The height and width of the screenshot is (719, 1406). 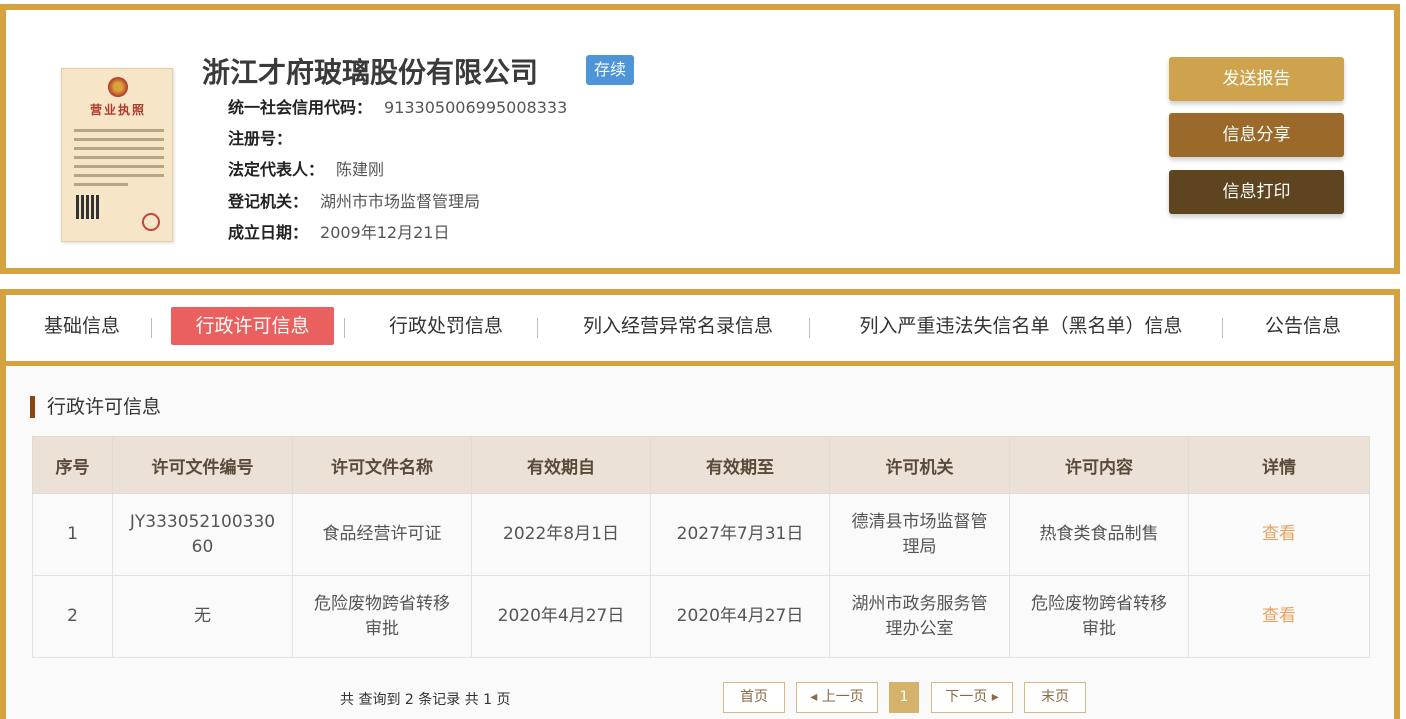 What do you see at coordinates (95, 407) in the screenshot?
I see `section-title: 行政许可信息` at bounding box center [95, 407].